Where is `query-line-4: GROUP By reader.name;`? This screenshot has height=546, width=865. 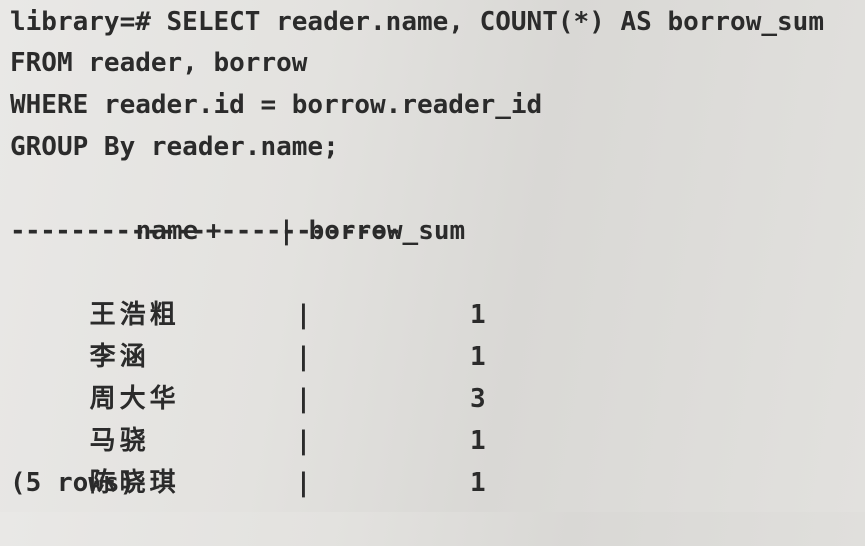 query-line-4: GROUP By reader.name; is located at coordinates (174, 147).